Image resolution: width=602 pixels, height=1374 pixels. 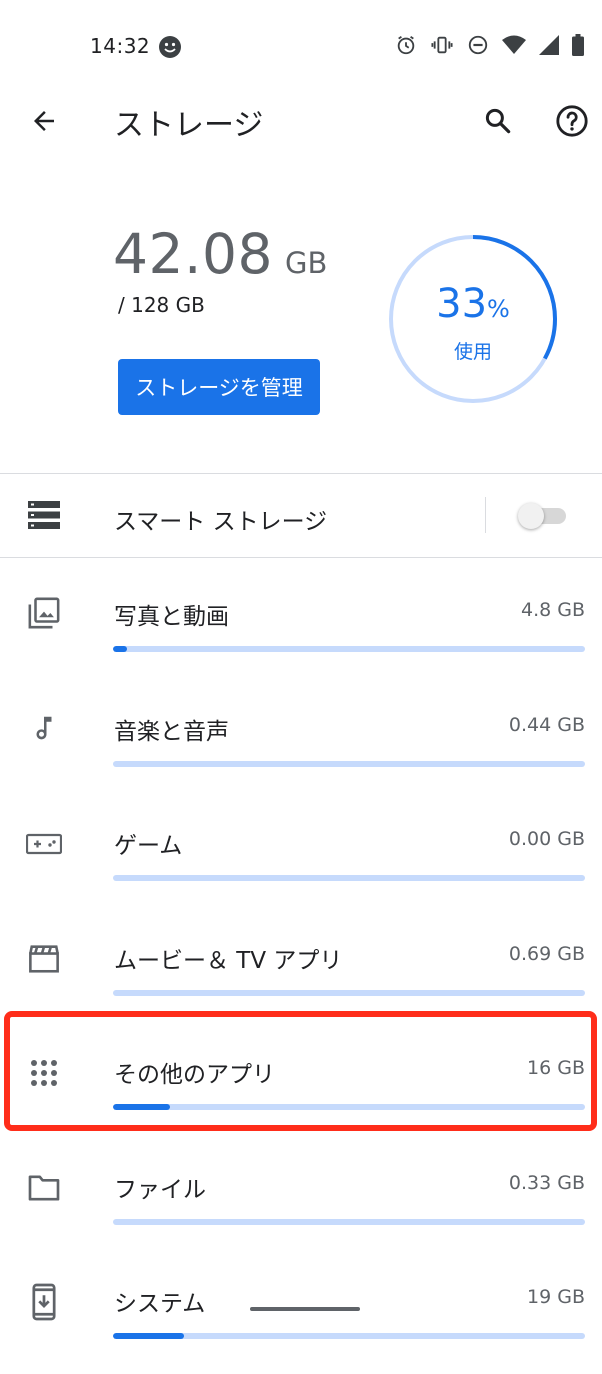 What do you see at coordinates (44, 728) in the screenshot?
I see `music-note-icon` at bounding box center [44, 728].